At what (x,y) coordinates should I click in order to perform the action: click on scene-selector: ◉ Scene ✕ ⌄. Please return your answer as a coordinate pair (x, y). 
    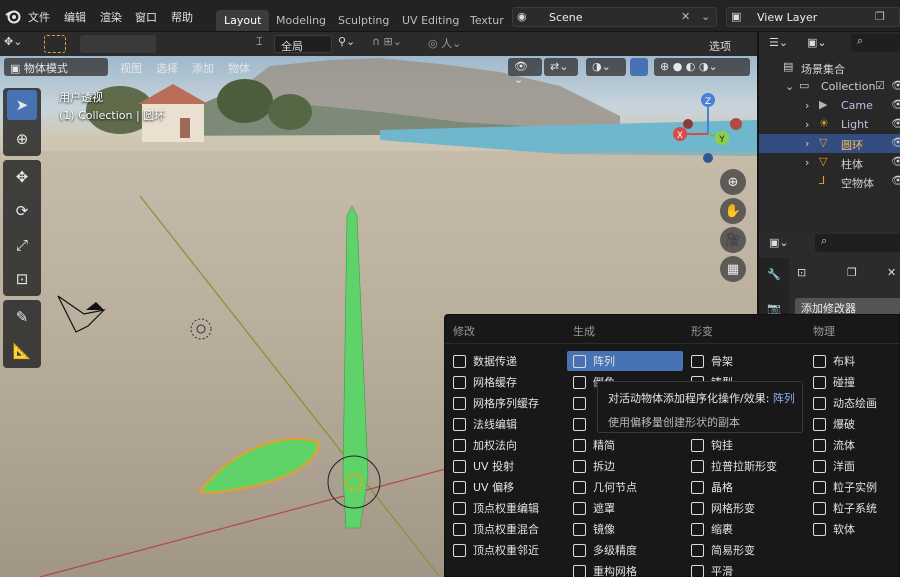
    Looking at the image, I should click on (614, 17).